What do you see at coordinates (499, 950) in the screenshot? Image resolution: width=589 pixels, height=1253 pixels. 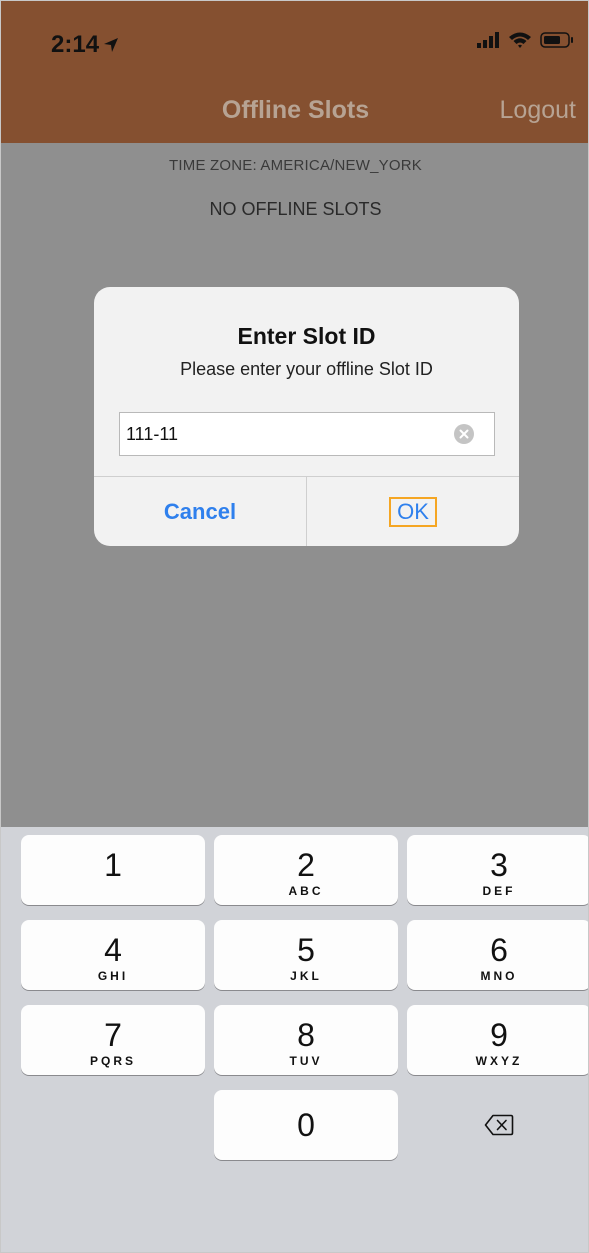 I see `key-digit: 6` at bounding box center [499, 950].